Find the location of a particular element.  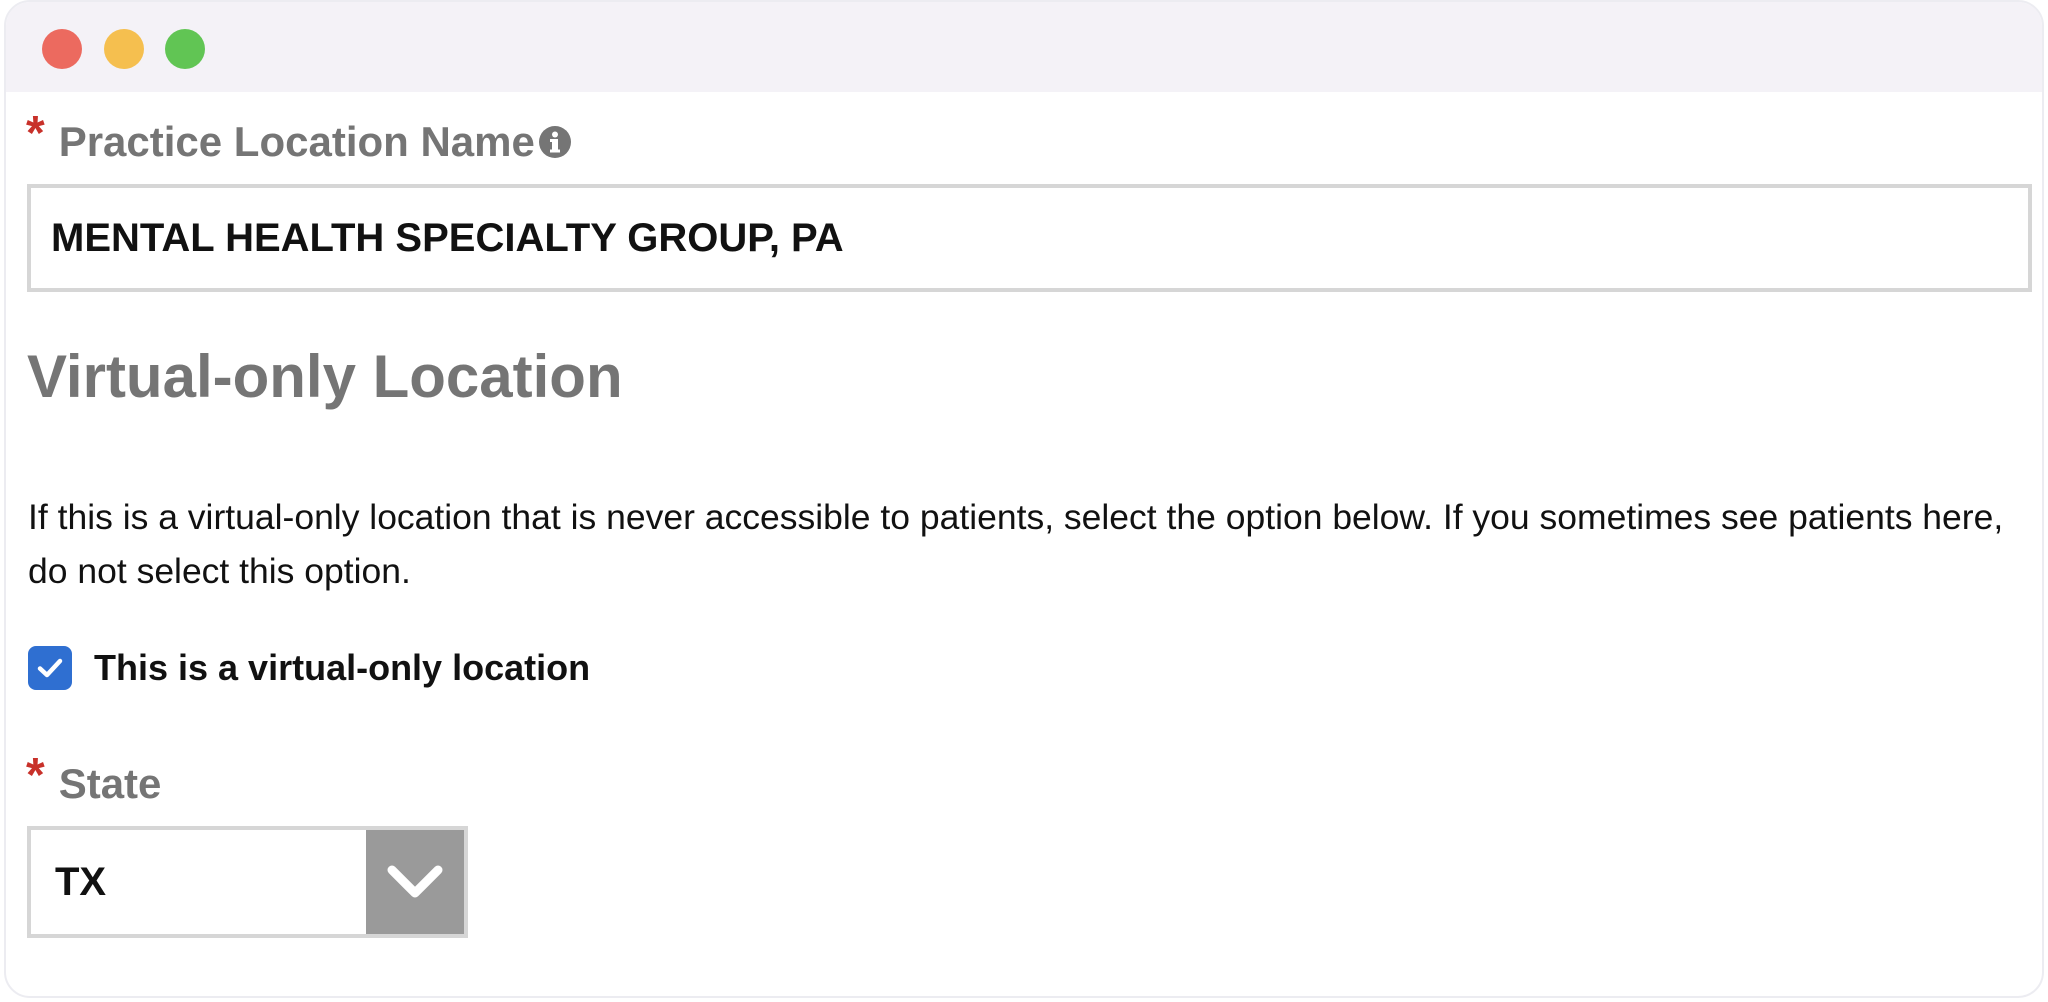

virtual-only-checkbox-label: This is a virtual-only location is located at coordinates (342, 667).